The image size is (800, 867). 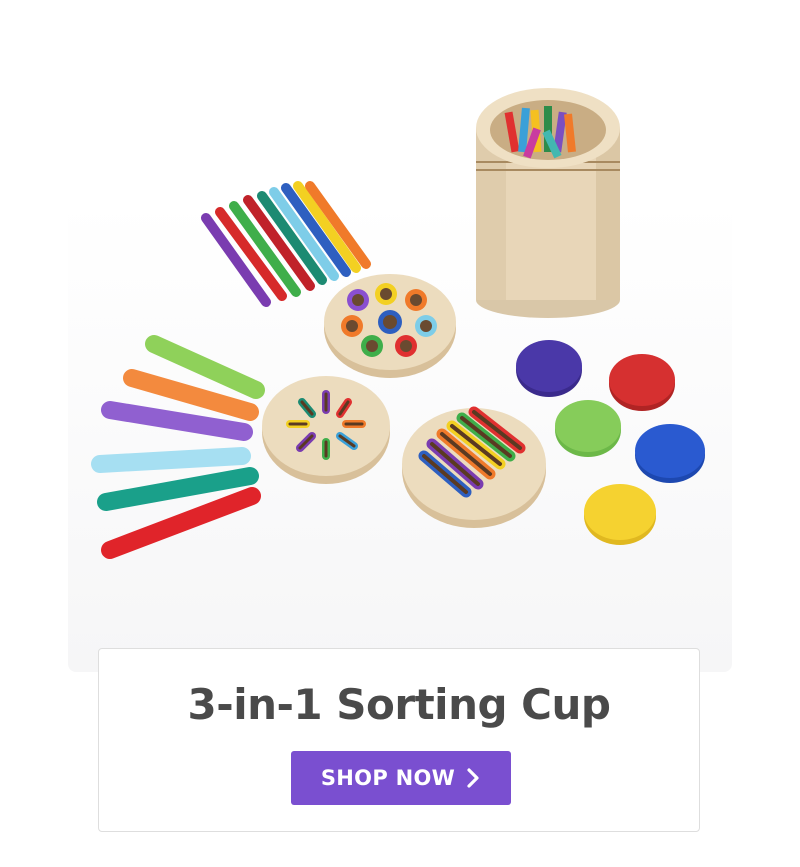 I want to click on shop-now-button: SHOP NOW, so click(x=401, y=778).